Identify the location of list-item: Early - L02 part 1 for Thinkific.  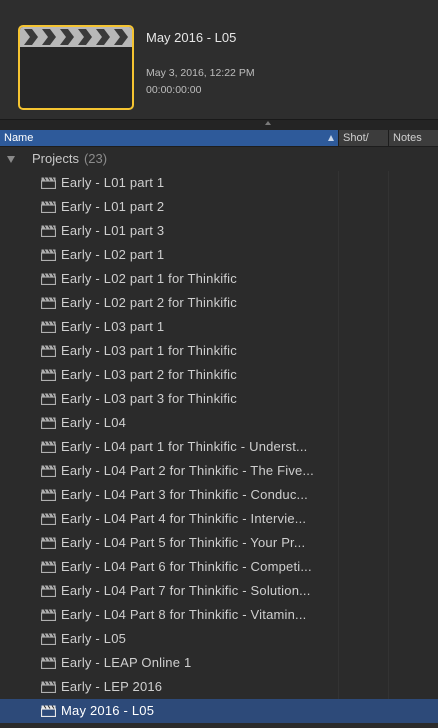
(219, 279).